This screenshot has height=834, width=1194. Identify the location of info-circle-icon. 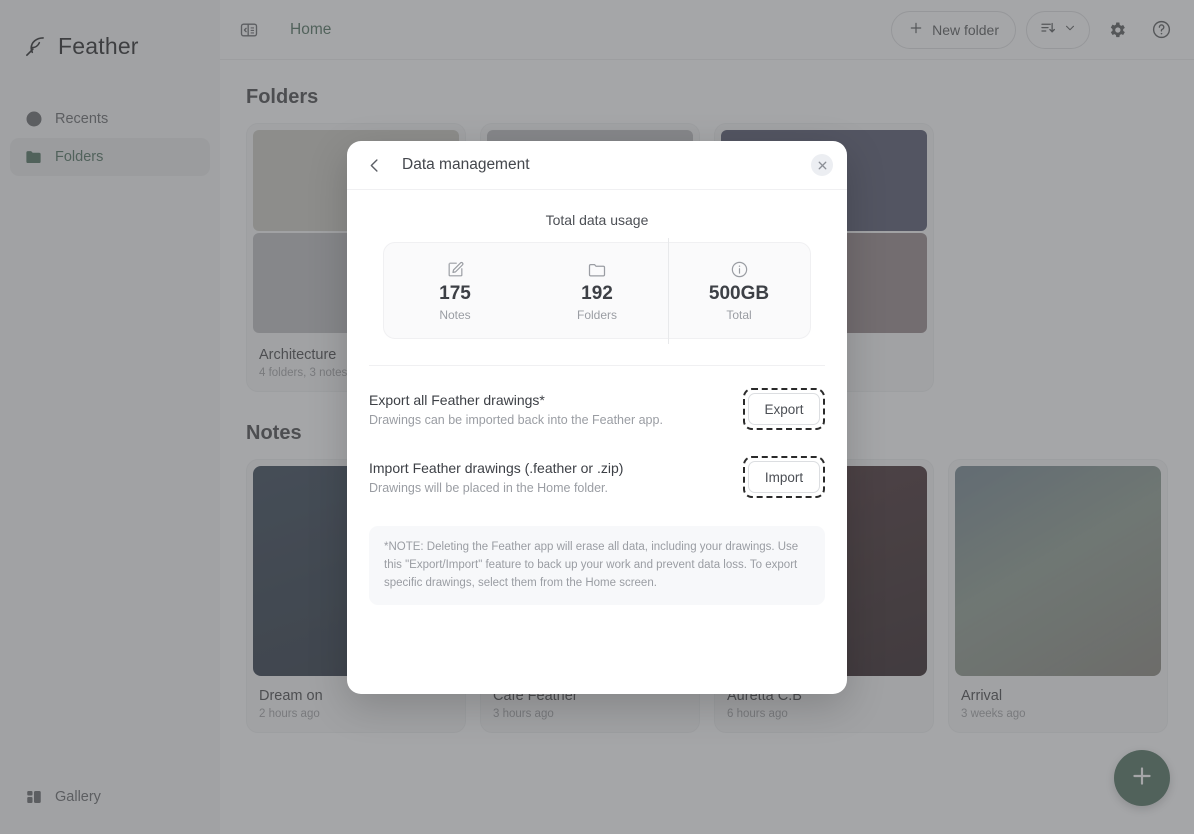
(739, 270).